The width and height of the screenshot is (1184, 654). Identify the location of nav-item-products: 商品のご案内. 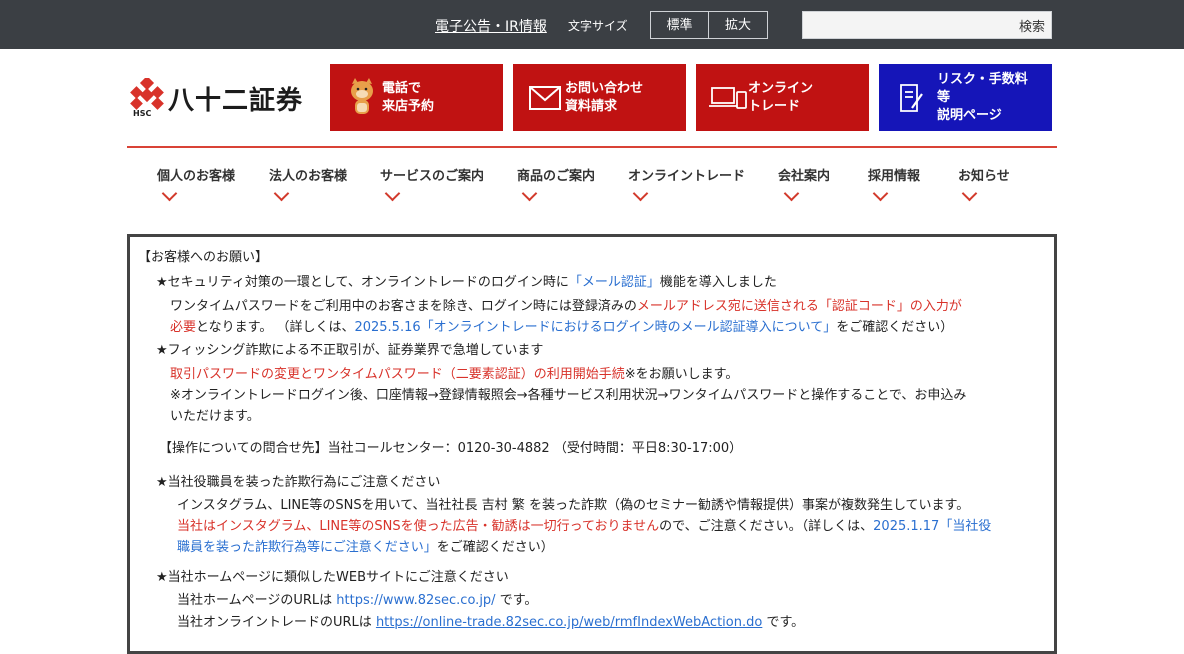
(556, 174).